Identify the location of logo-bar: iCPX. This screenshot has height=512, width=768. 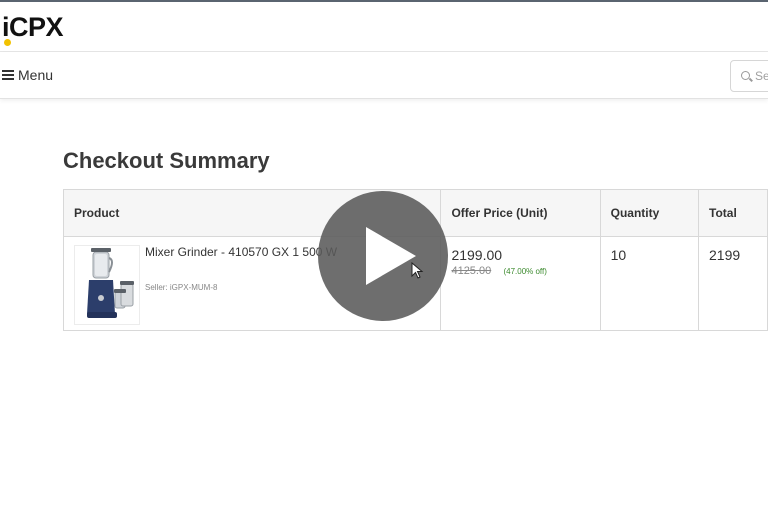
(384, 27).